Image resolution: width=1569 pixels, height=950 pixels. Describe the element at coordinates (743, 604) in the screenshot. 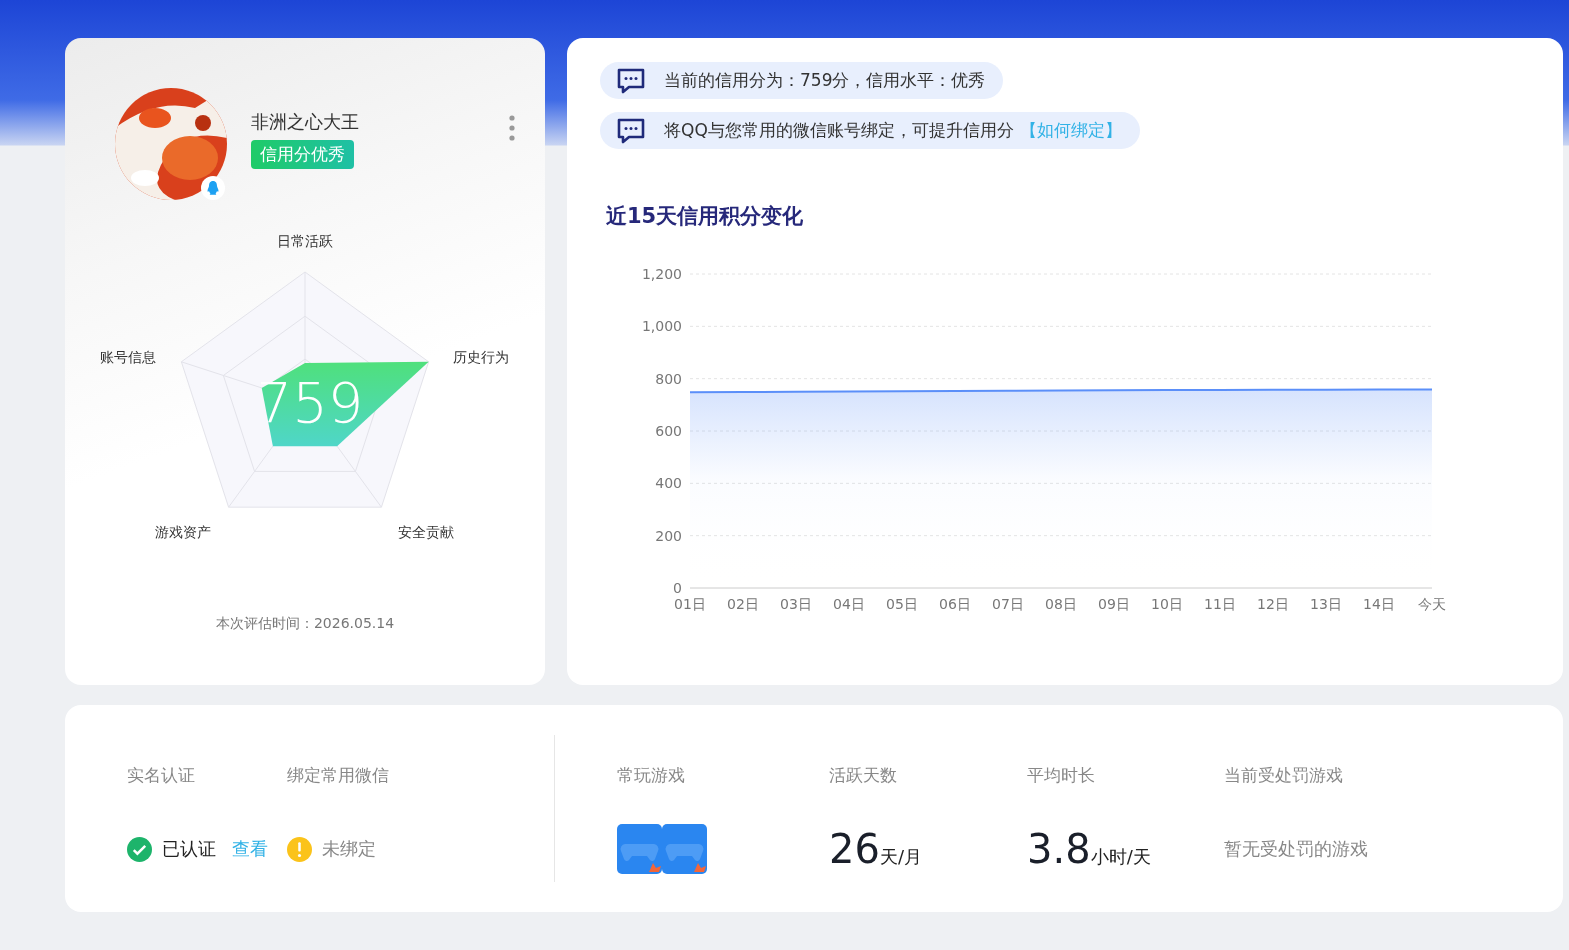

I see `x-tick-label: 02日` at that location.